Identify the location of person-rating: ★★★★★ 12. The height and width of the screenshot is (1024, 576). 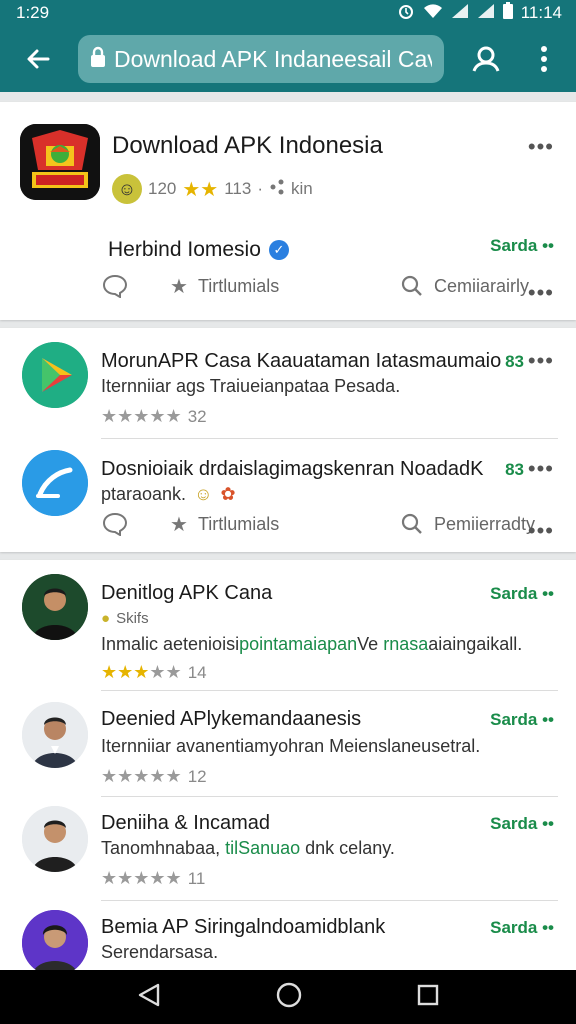
(154, 776).